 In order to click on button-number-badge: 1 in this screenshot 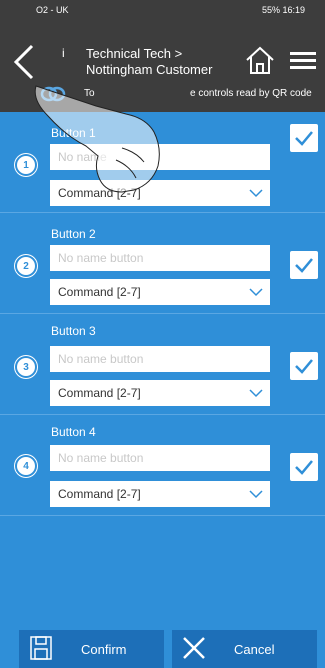, I will do `click(26, 165)`.